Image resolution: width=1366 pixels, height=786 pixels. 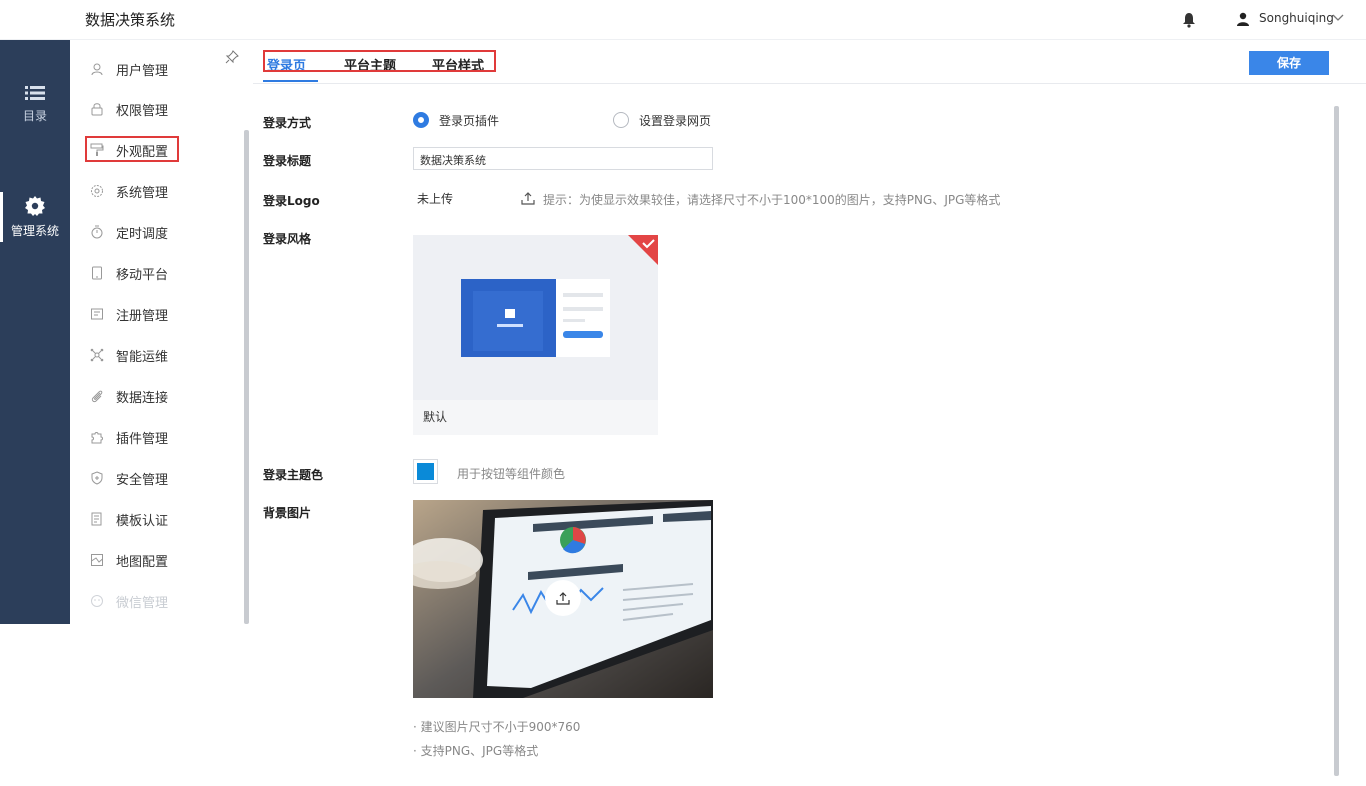 What do you see at coordinates (142, 439) in the screenshot?
I see `sidebar-item-label: 插件管理` at bounding box center [142, 439].